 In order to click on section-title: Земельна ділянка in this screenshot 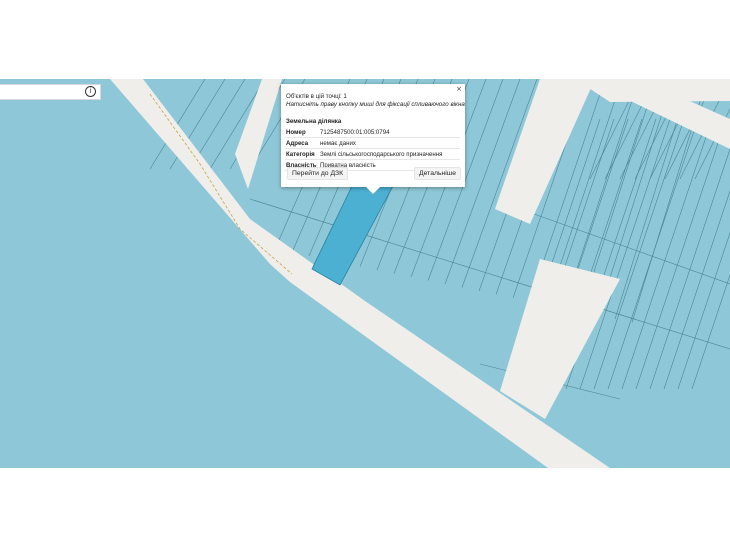, I will do `click(314, 121)`.